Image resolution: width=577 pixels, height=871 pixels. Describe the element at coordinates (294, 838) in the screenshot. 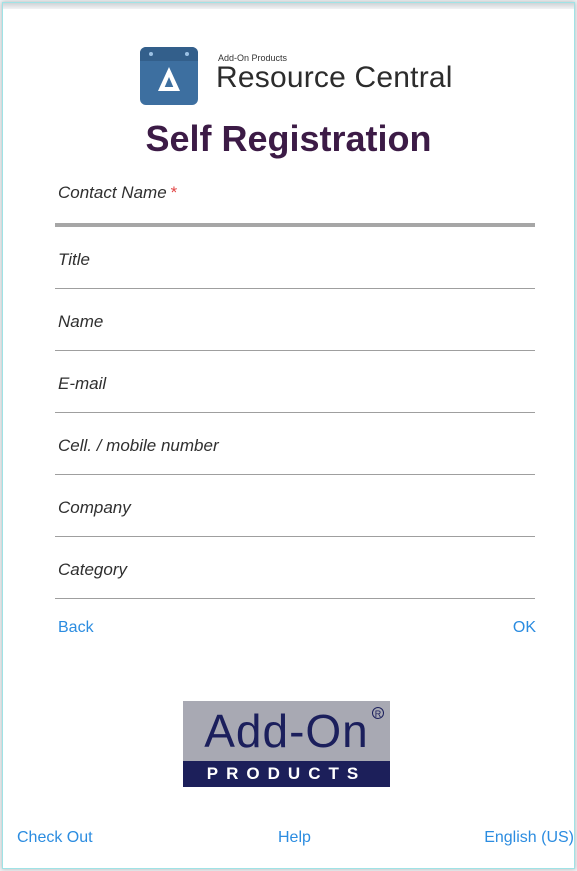

I see `help-link: Help` at that location.